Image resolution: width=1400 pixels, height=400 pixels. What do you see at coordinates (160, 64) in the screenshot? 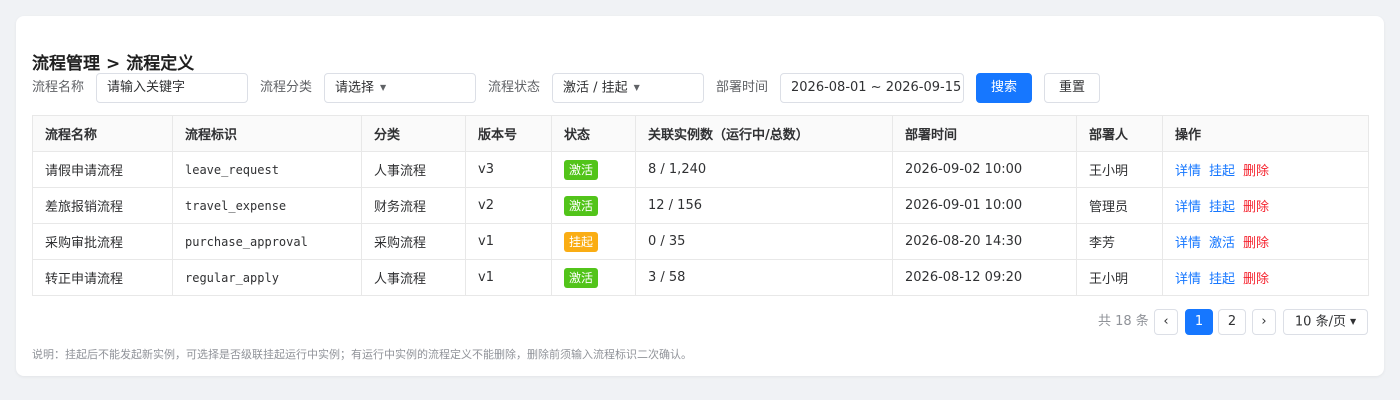
I see `breadcrumb-current: 流程定义` at bounding box center [160, 64].